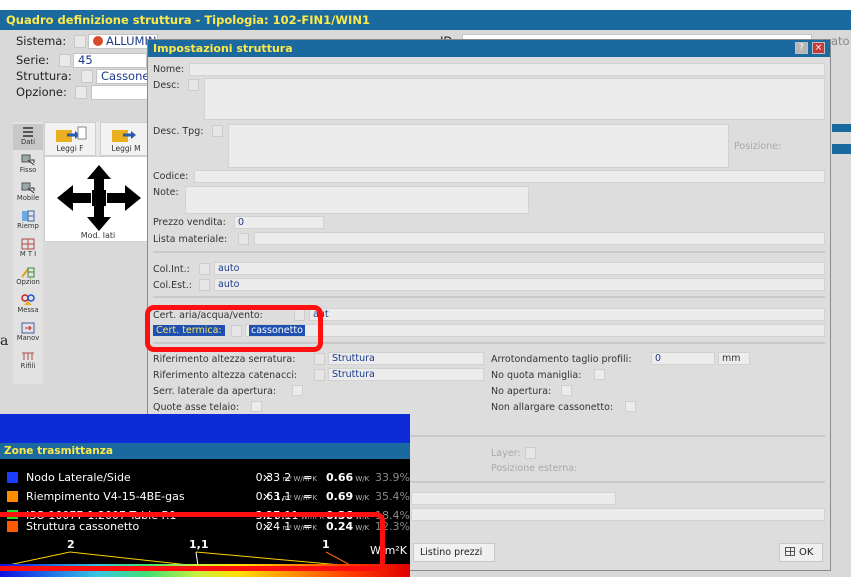  I want to click on dialog-title: Impostazioni struttura, so click(223, 48).